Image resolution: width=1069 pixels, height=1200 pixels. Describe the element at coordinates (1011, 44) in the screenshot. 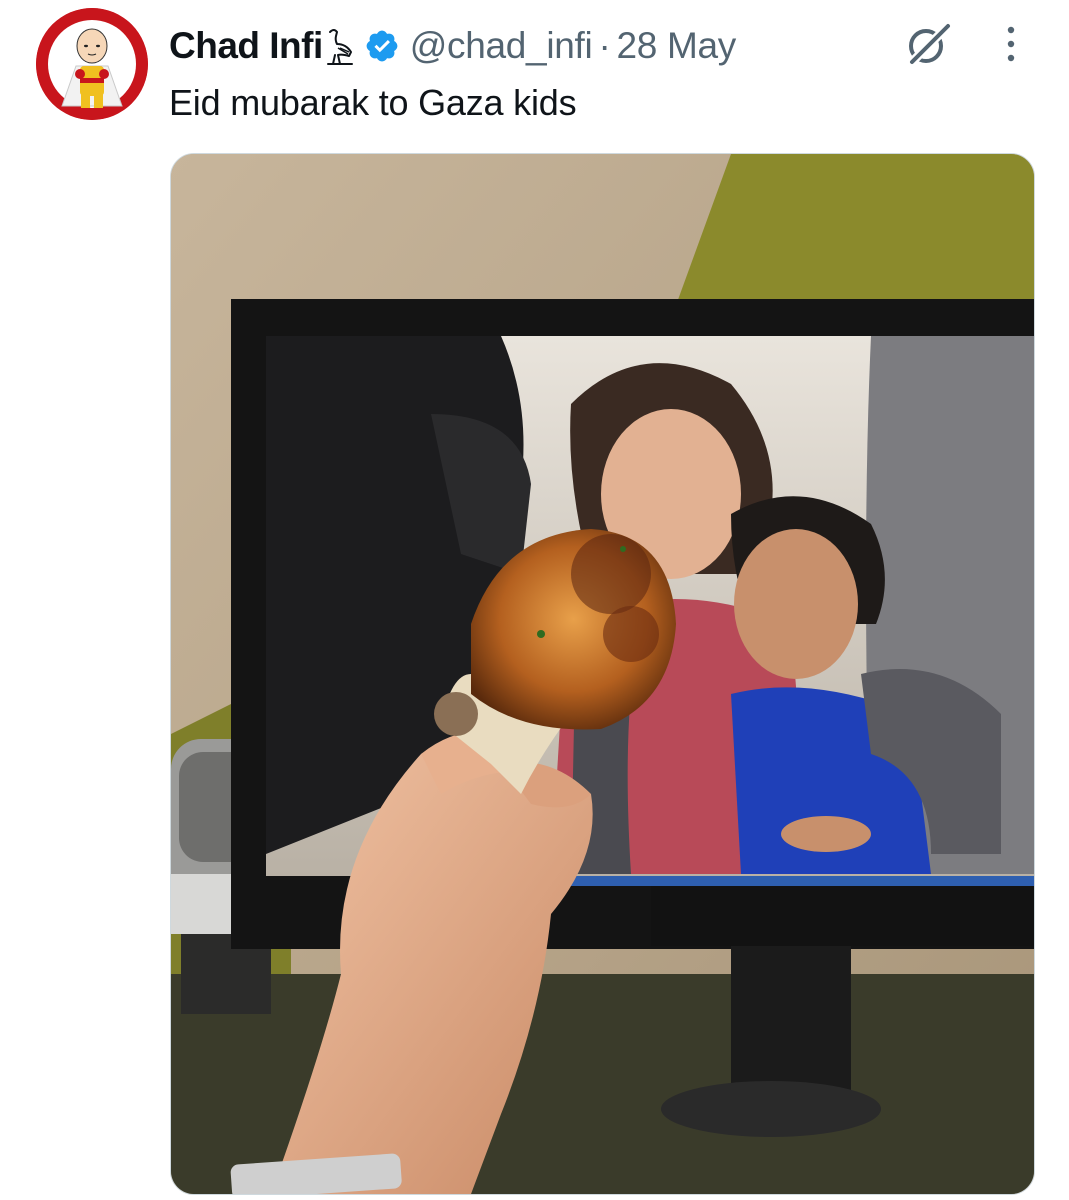

I see `more-options-icon` at that location.